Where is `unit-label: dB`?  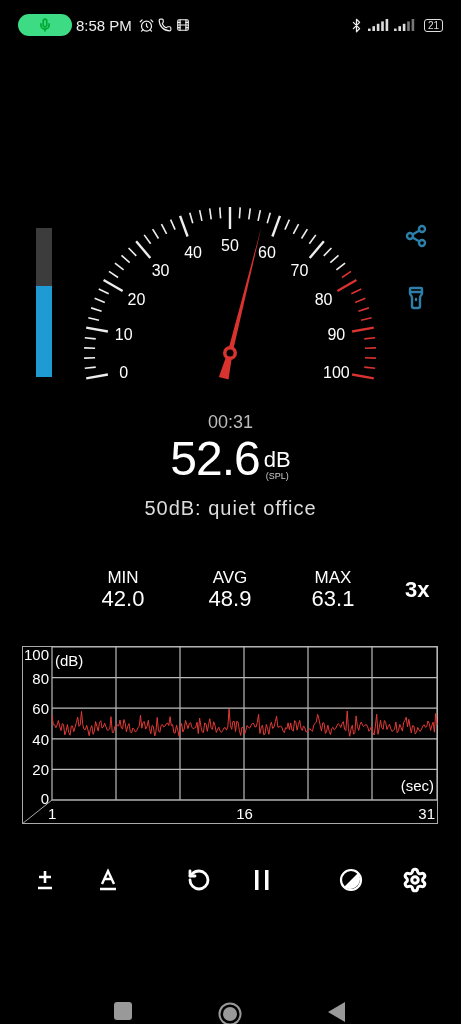 unit-label: dB is located at coordinates (277, 460).